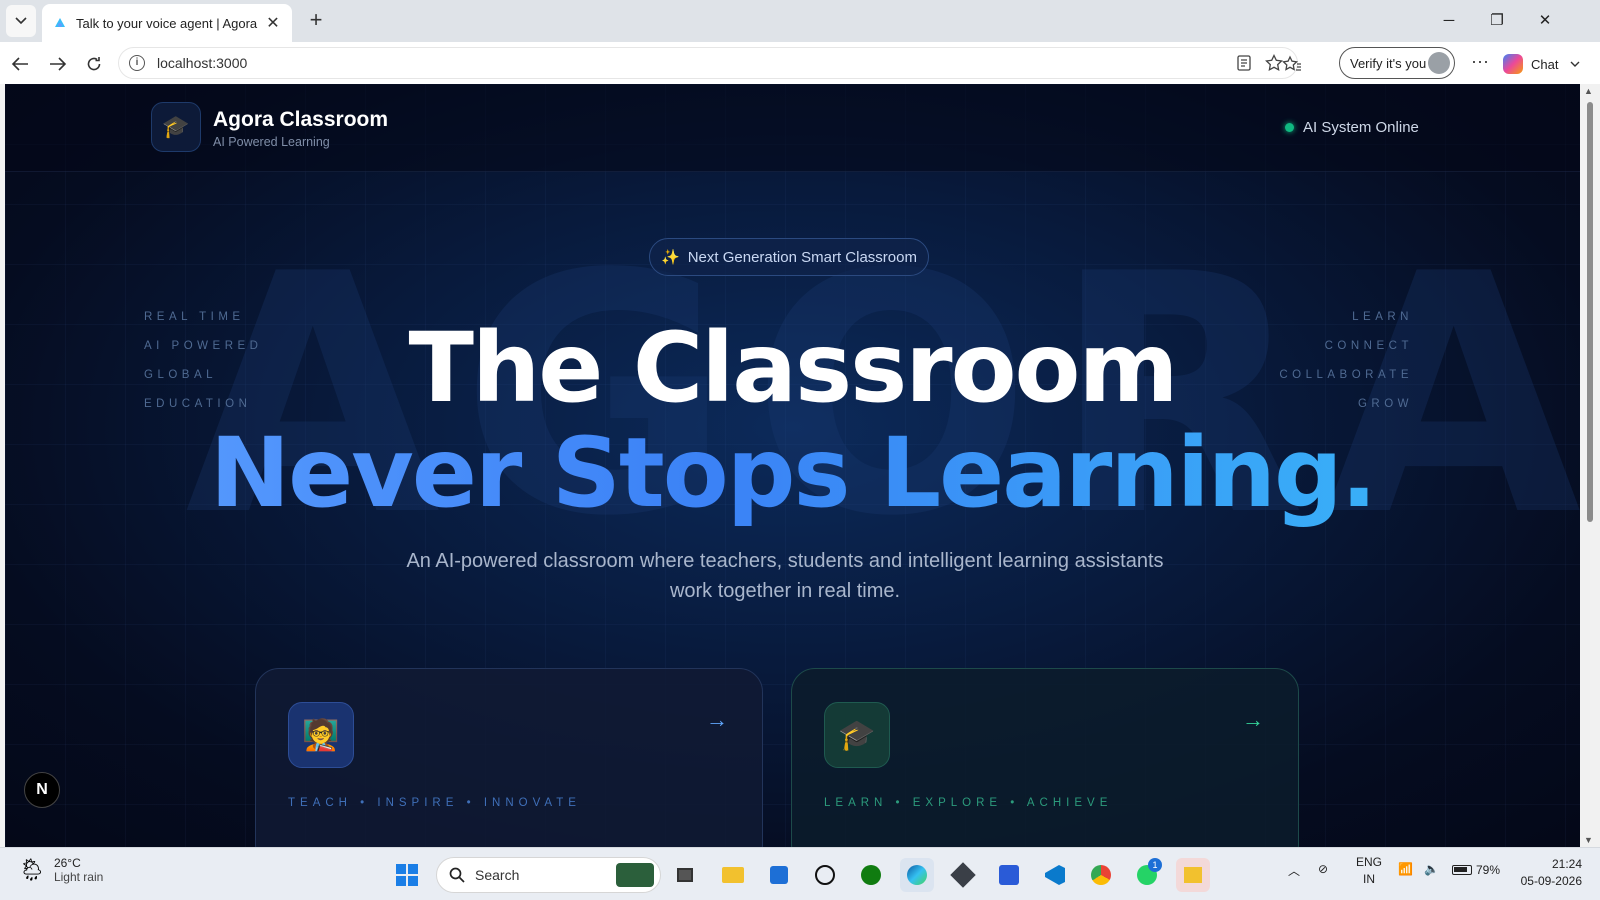 This screenshot has height=900, width=1600. I want to click on system-clock: 21:24 05-09-2026, so click(1546, 873).